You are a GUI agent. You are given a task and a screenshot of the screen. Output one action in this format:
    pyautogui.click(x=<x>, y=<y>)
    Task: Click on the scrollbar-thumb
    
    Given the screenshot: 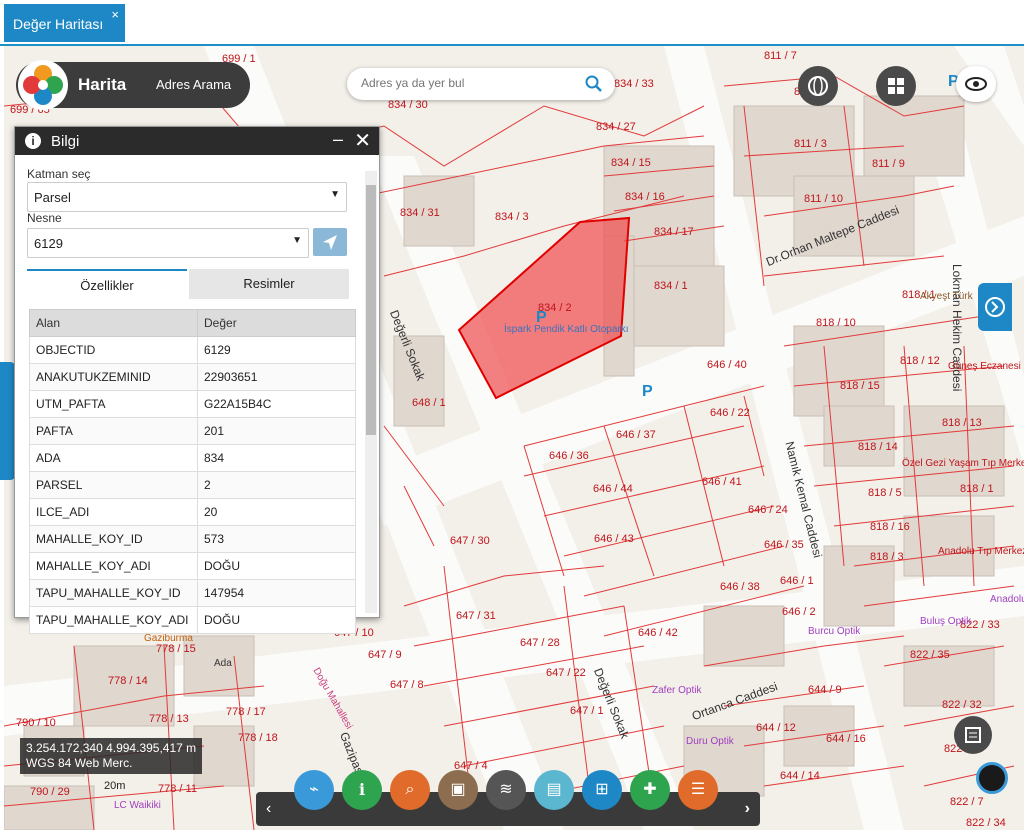 What is the action you would take?
    pyautogui.click(x=371, y=310)
    